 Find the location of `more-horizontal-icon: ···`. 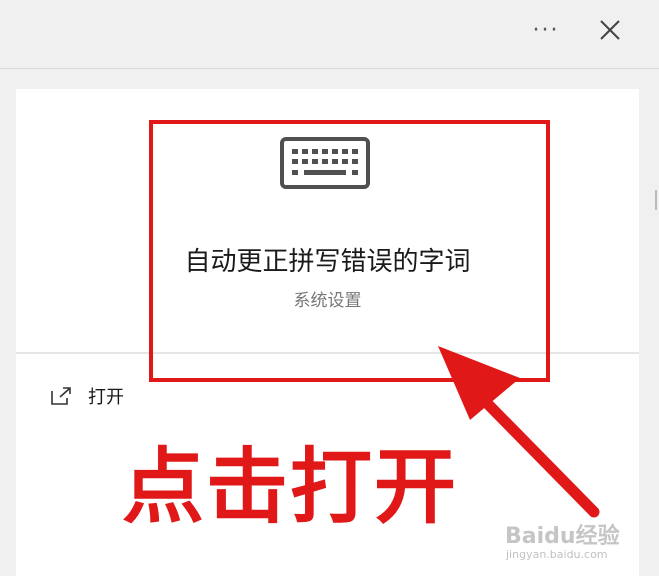

more-horizontal-icon: ··· is located at coordinates (546, 30).